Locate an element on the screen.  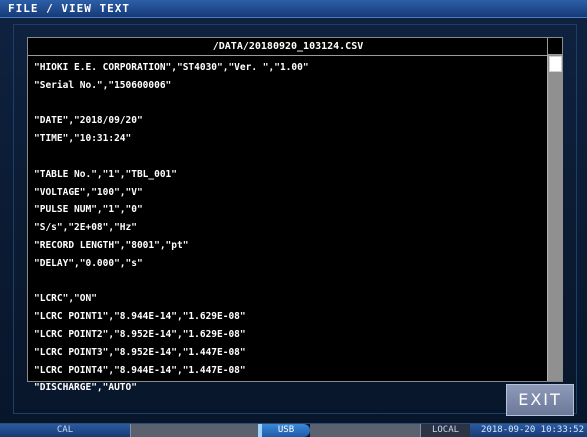
text-line: "TIME","10:31:24" is located at coordinates (83, 139).